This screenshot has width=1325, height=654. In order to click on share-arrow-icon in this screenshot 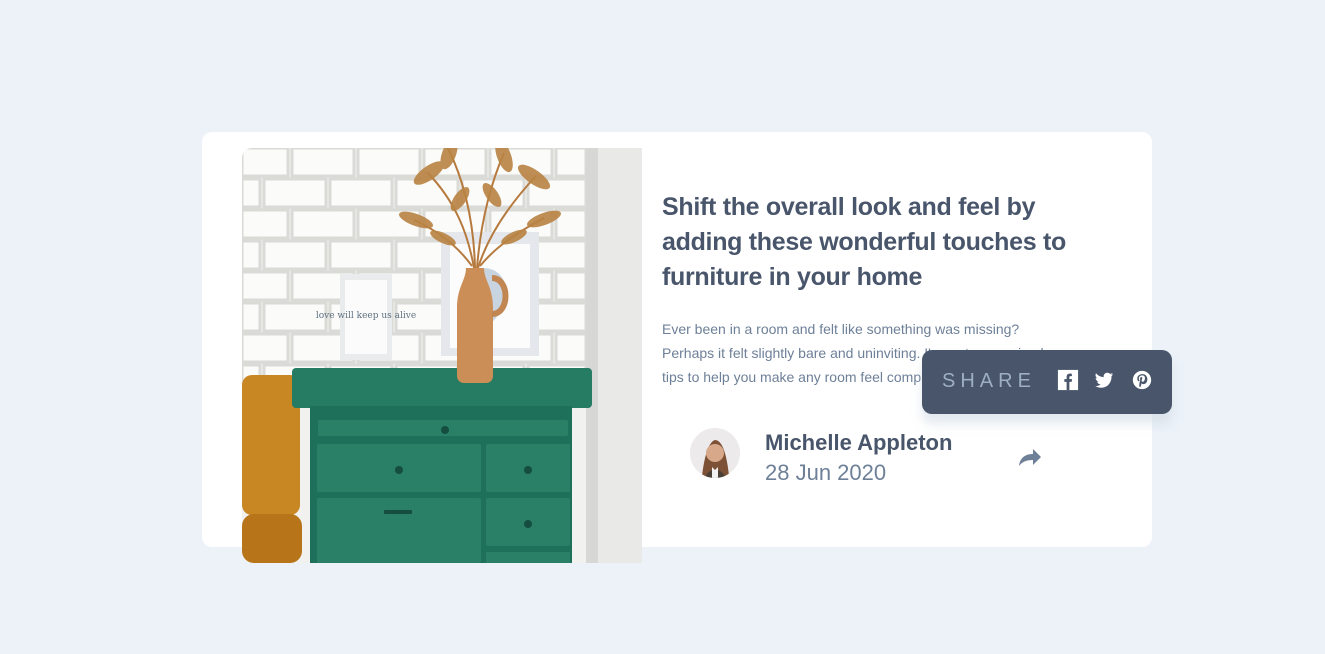, I will do `click(1030, 457)`.